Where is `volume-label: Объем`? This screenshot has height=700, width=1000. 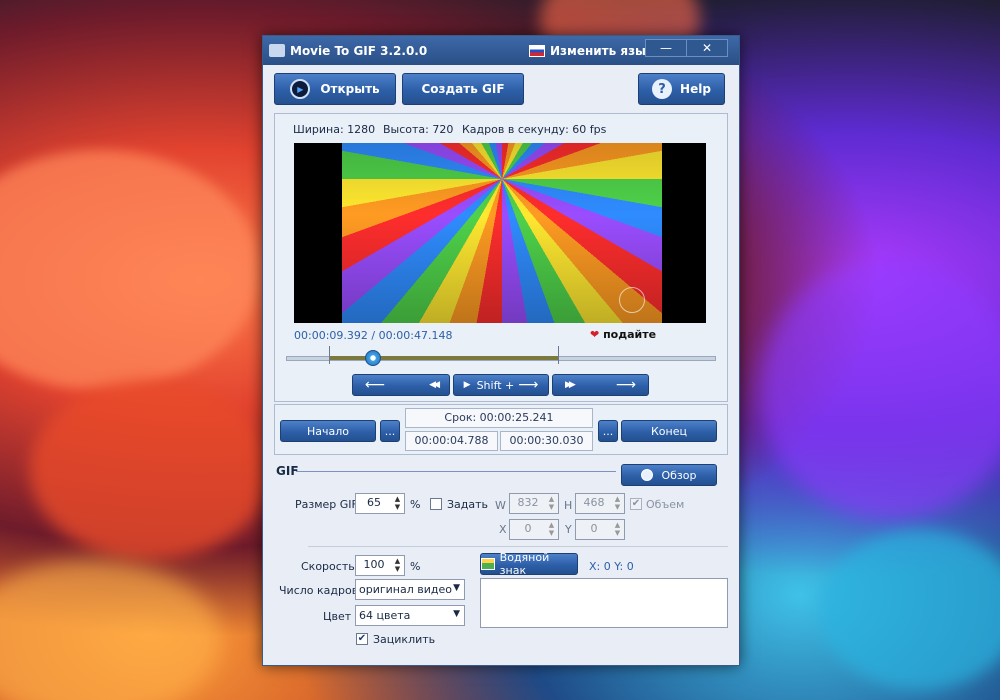
volume-label: Объем is located at coordinates (665, 504).